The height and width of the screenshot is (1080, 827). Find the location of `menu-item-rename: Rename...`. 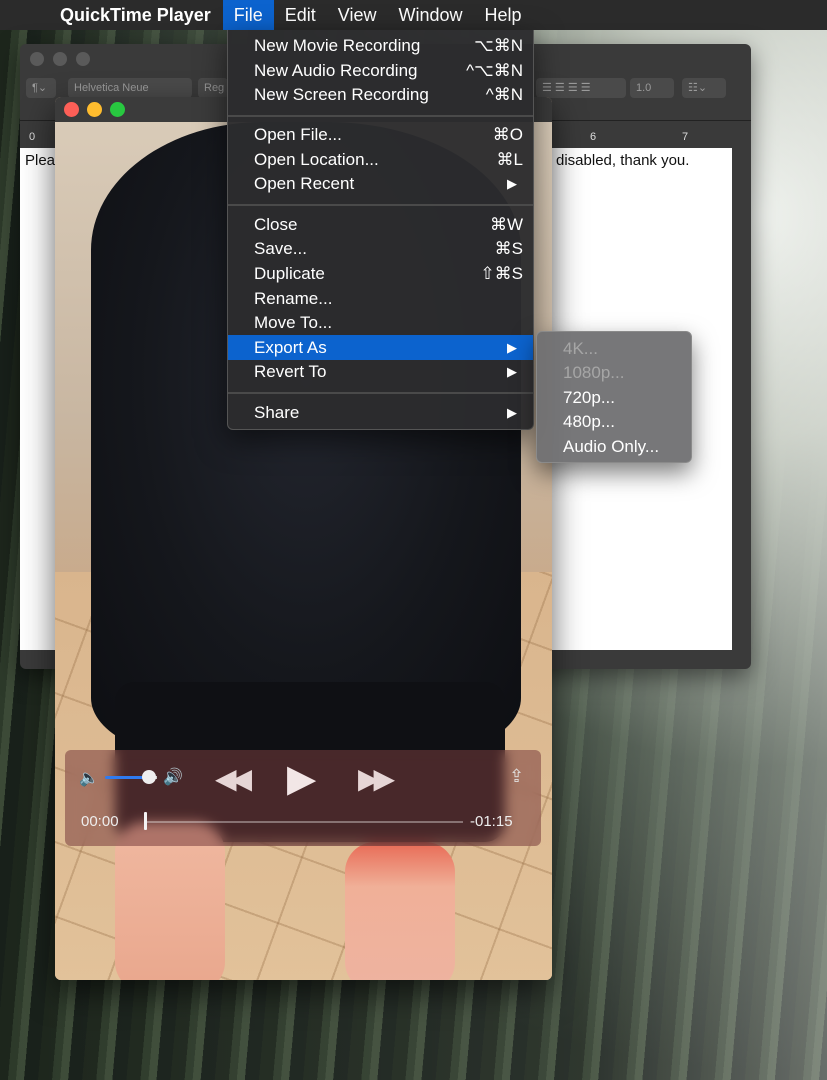

menu-item-rename: Rename... is located at coordinates (380, 298).